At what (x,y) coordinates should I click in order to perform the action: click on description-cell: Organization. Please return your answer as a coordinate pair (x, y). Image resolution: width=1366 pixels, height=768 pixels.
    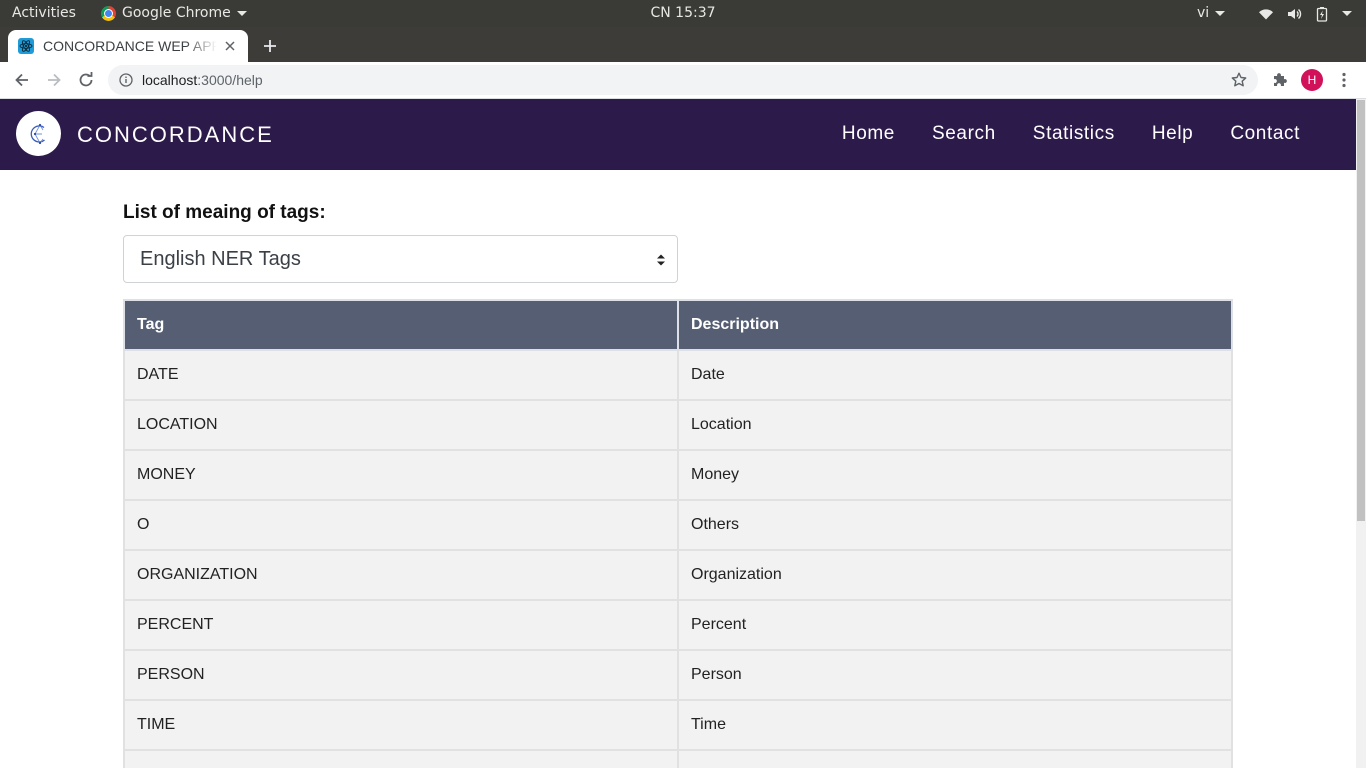
    Looking at the image, I should click on (955, 575).